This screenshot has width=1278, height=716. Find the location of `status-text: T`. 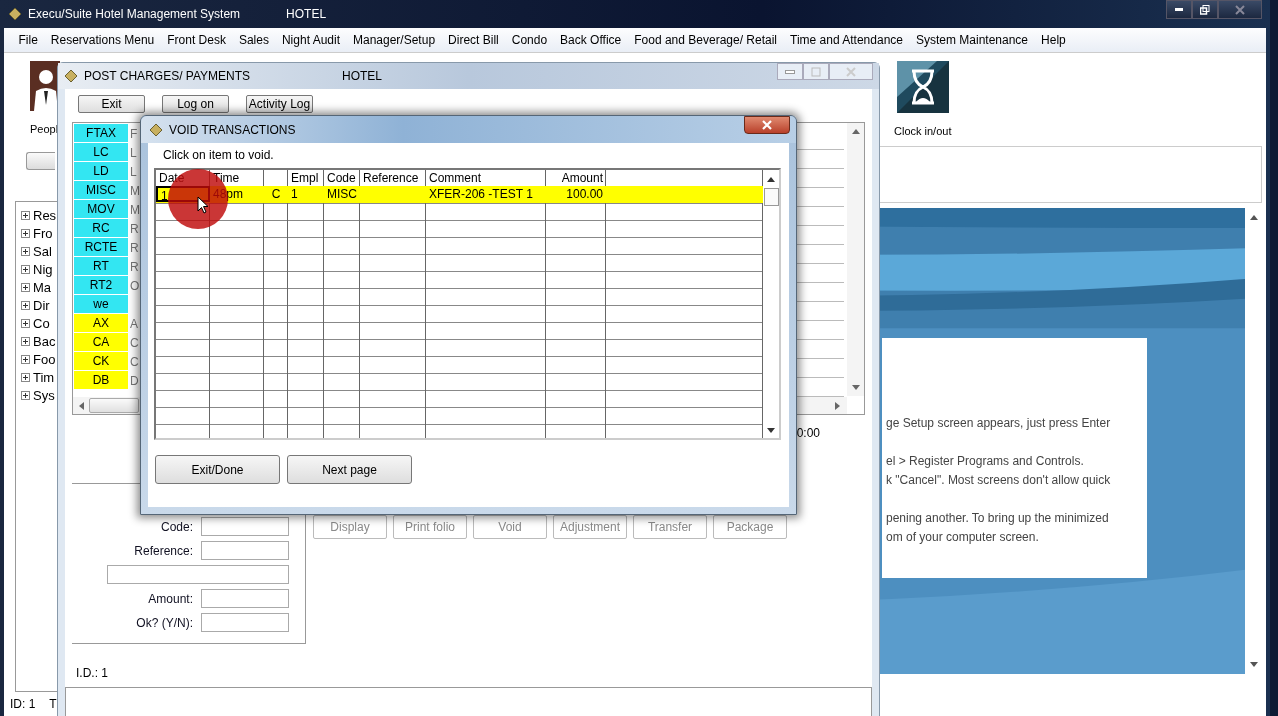

status-text: T is located at coordinates (53, 704).